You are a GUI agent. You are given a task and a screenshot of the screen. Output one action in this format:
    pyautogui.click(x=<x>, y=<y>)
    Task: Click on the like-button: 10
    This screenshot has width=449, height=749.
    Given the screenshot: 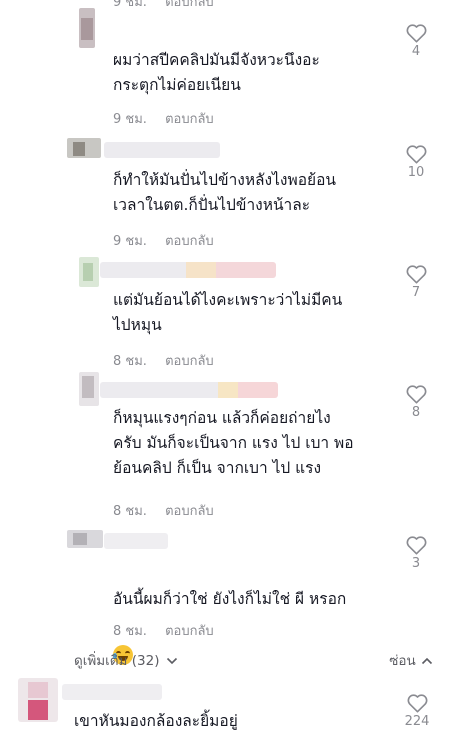 What is the action you would take?
    pyautogui.click(x=416, y=162)
    